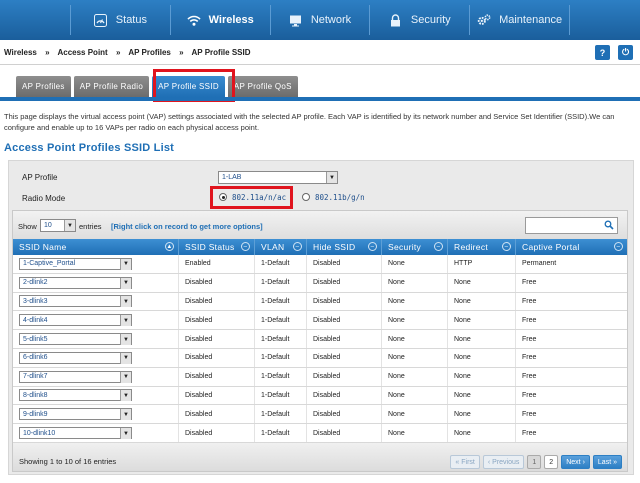  Describe the element at coordinates (75, 320) in the screenshot. I see `ssid-name-select: 4-dlink4 ▼` at that location.